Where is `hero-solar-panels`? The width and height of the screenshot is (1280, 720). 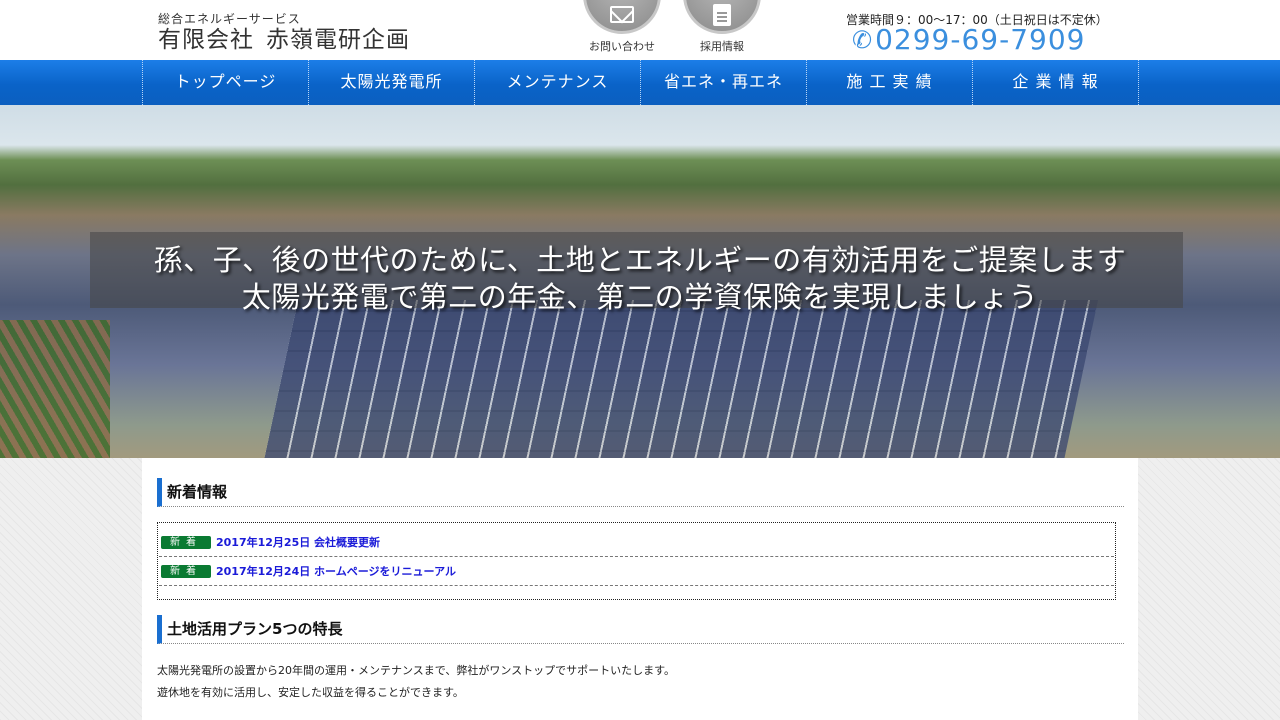
hero-solar-panels is located at coordinates (680, 379).